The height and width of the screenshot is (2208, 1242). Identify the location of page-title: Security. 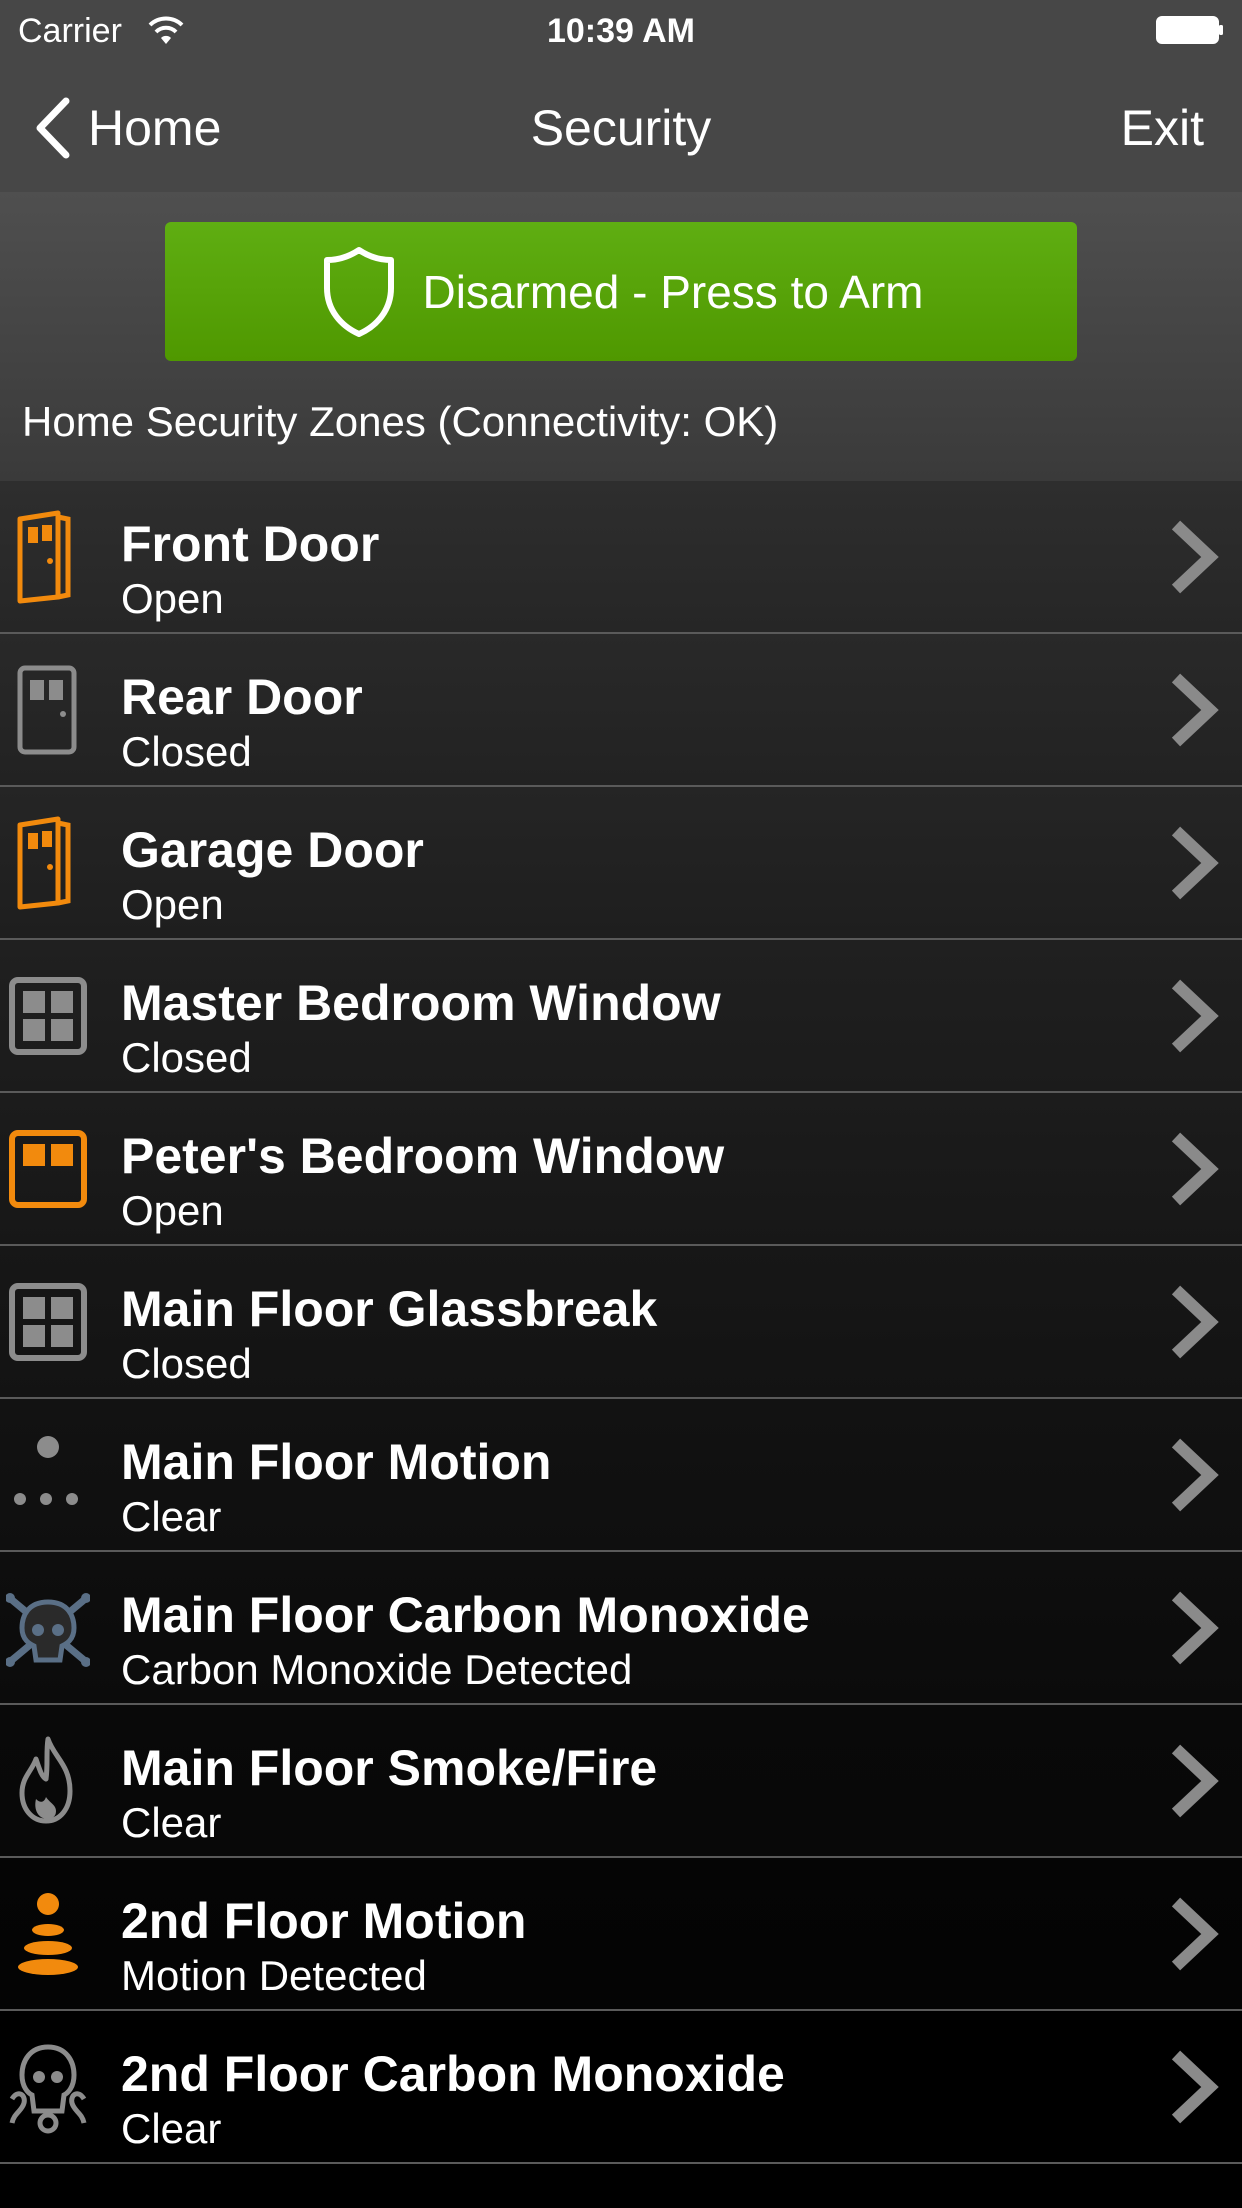
(621, 128).